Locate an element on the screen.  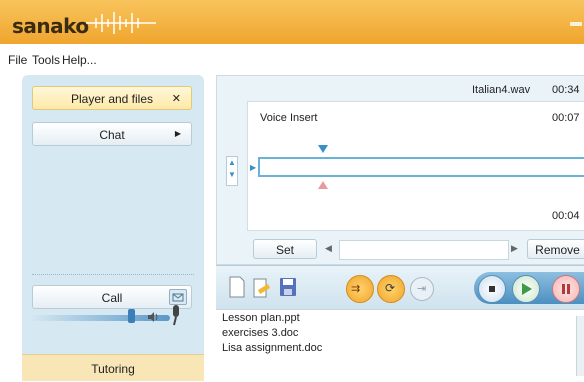
vertical-scroll-handle: ▲ ▼ is located at coordinates (232, 171).